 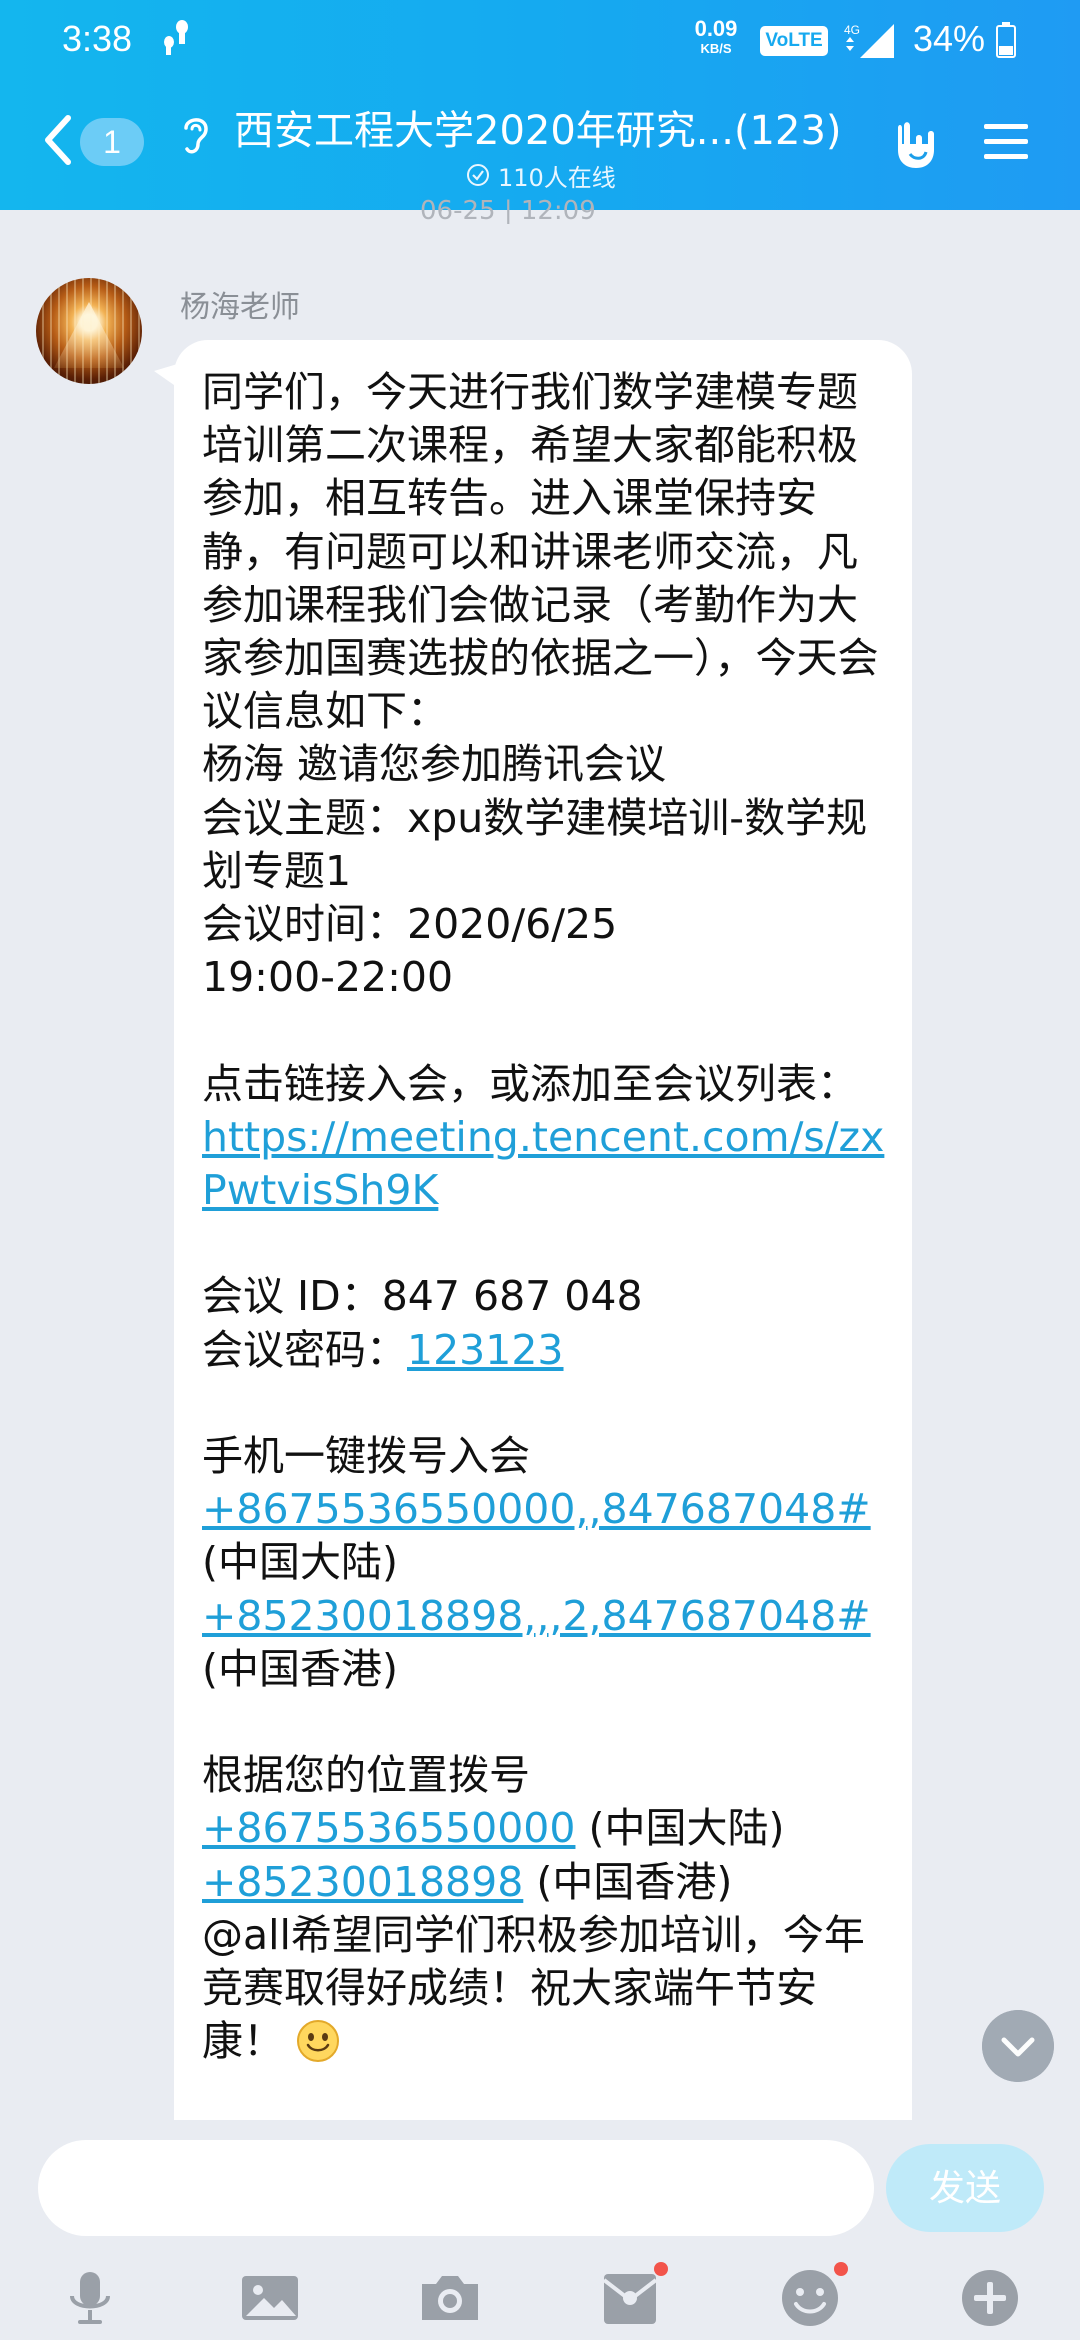 What do you see at coordinates (456, 2188) in the screenshot?
I see `message-input` at bounding box center [456, 2188].